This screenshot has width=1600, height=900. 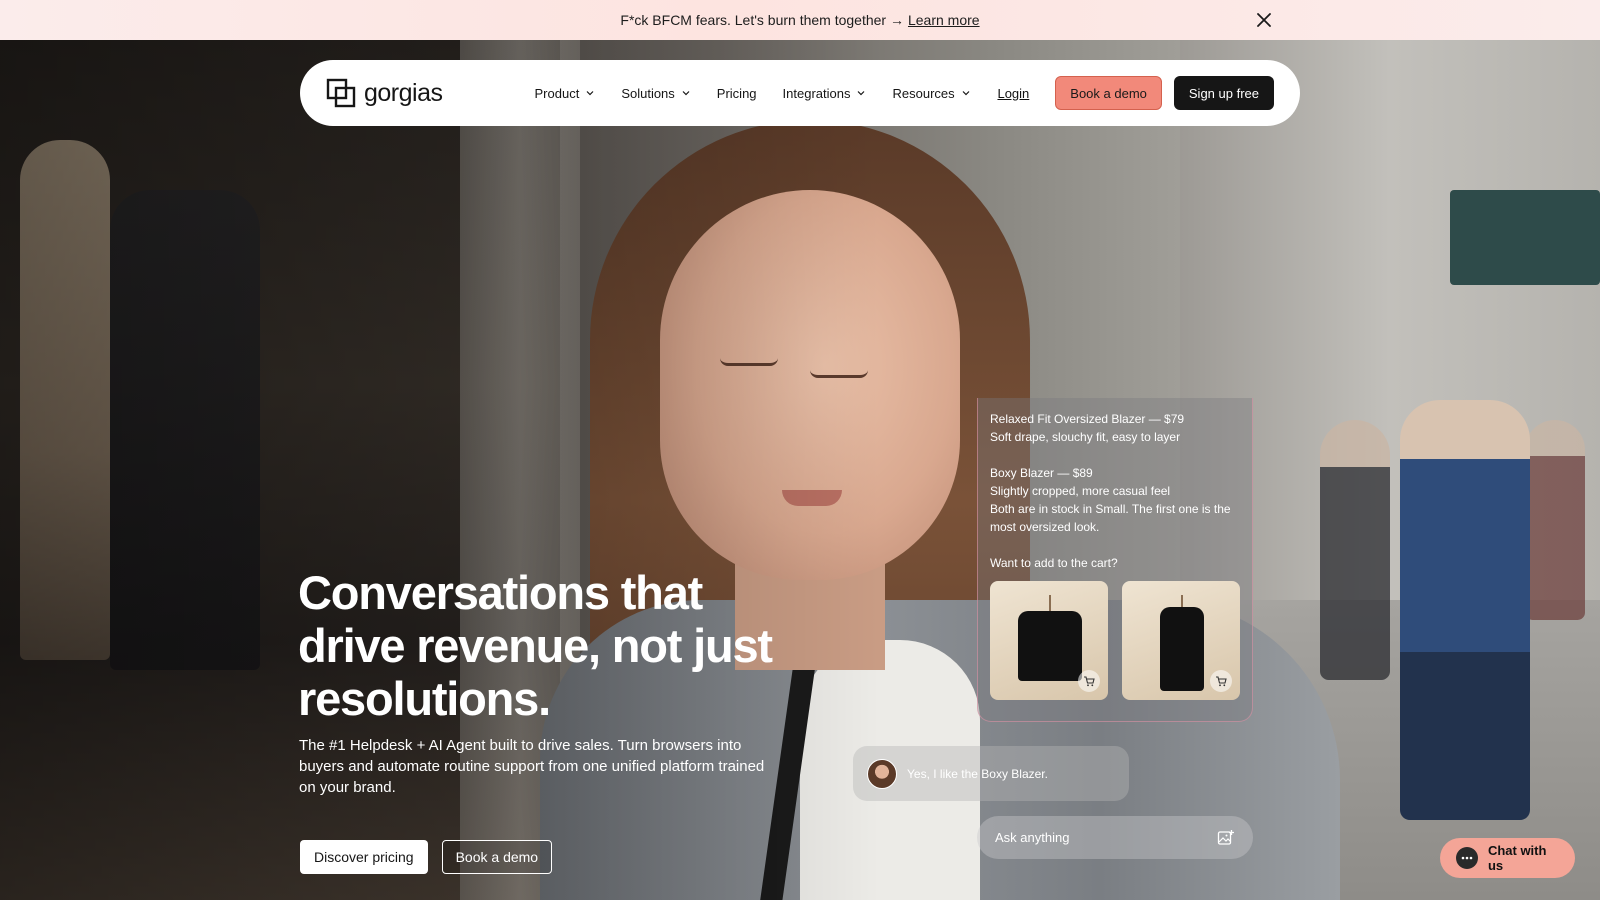 What do you see at coordinates (816, 93) in the screenshot?
I see `nav-item-label: Integrations` at bounding box center [816, 93].